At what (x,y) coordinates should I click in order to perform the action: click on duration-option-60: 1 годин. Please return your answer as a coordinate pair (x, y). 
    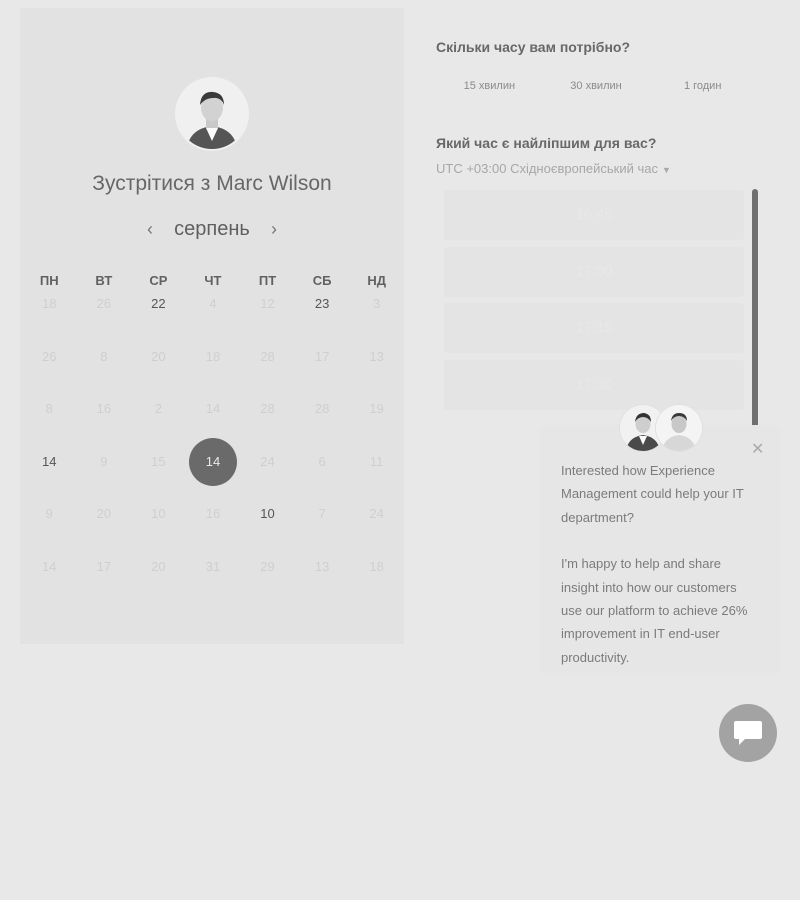
    Looking at the image, I should click on (702, 86).